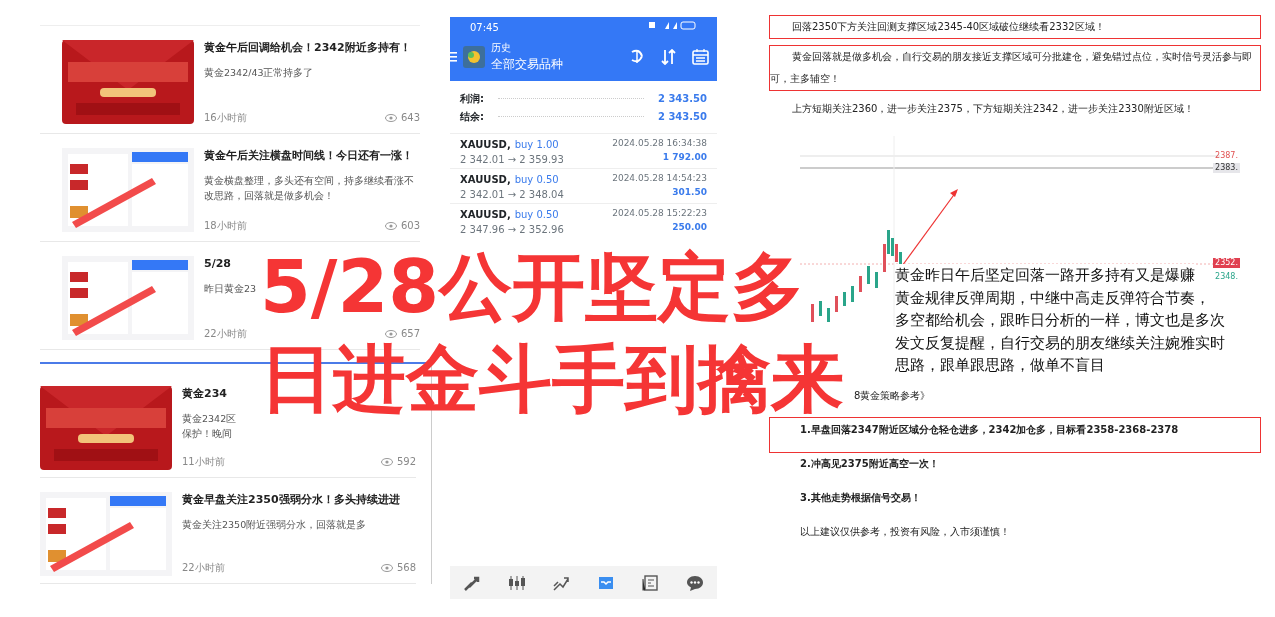 This screenshot has height=617, width=1275. What do you see at coordinates (689, 192) in the screenshot?
I see `trade-profit: 301.50` at bounding box center [689, 192].